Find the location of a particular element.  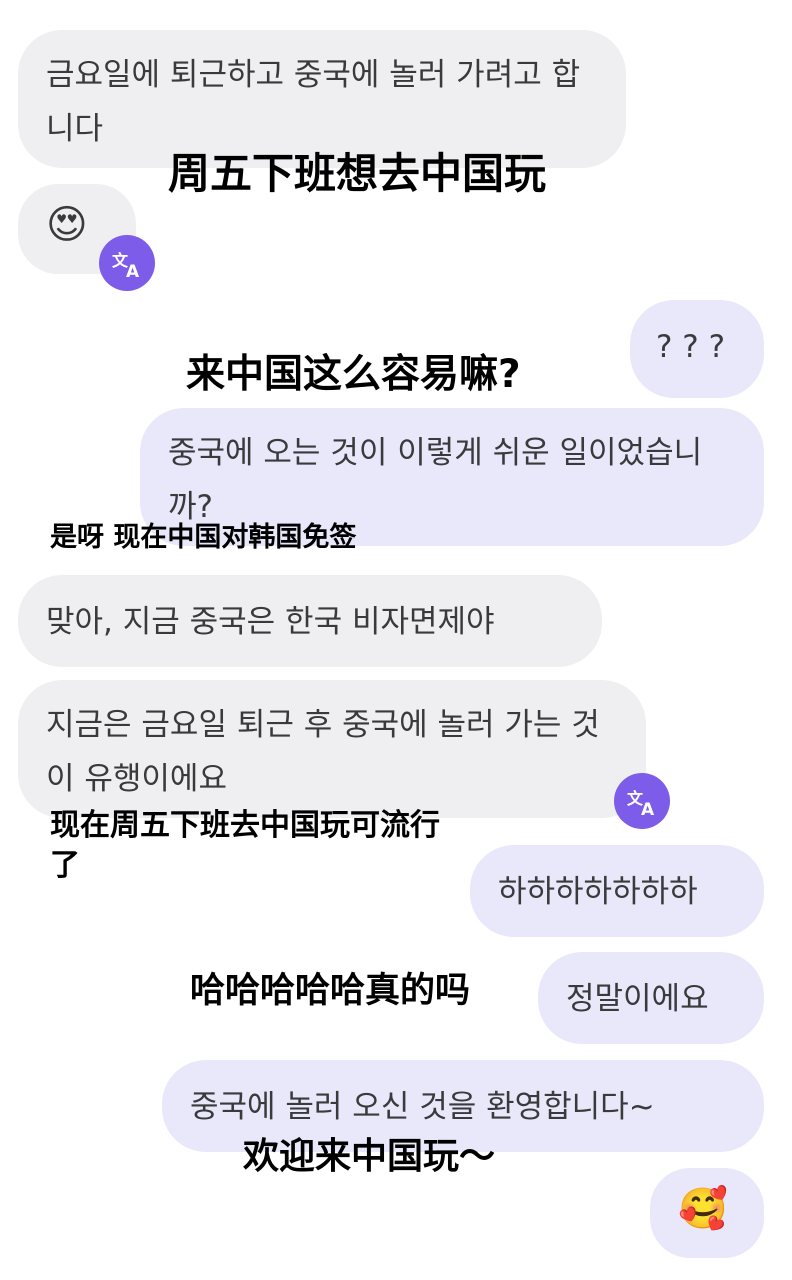

message-text: 중국에 오는 것이 이렇게 쉬운 일이었습니까? is located at coordinates (435, 480).